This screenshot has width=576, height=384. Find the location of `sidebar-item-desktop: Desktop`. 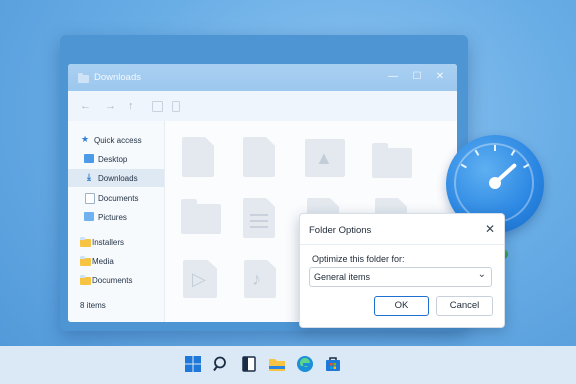

sidebar-item-desktop: Desktop is located at coordinates (116, 159).